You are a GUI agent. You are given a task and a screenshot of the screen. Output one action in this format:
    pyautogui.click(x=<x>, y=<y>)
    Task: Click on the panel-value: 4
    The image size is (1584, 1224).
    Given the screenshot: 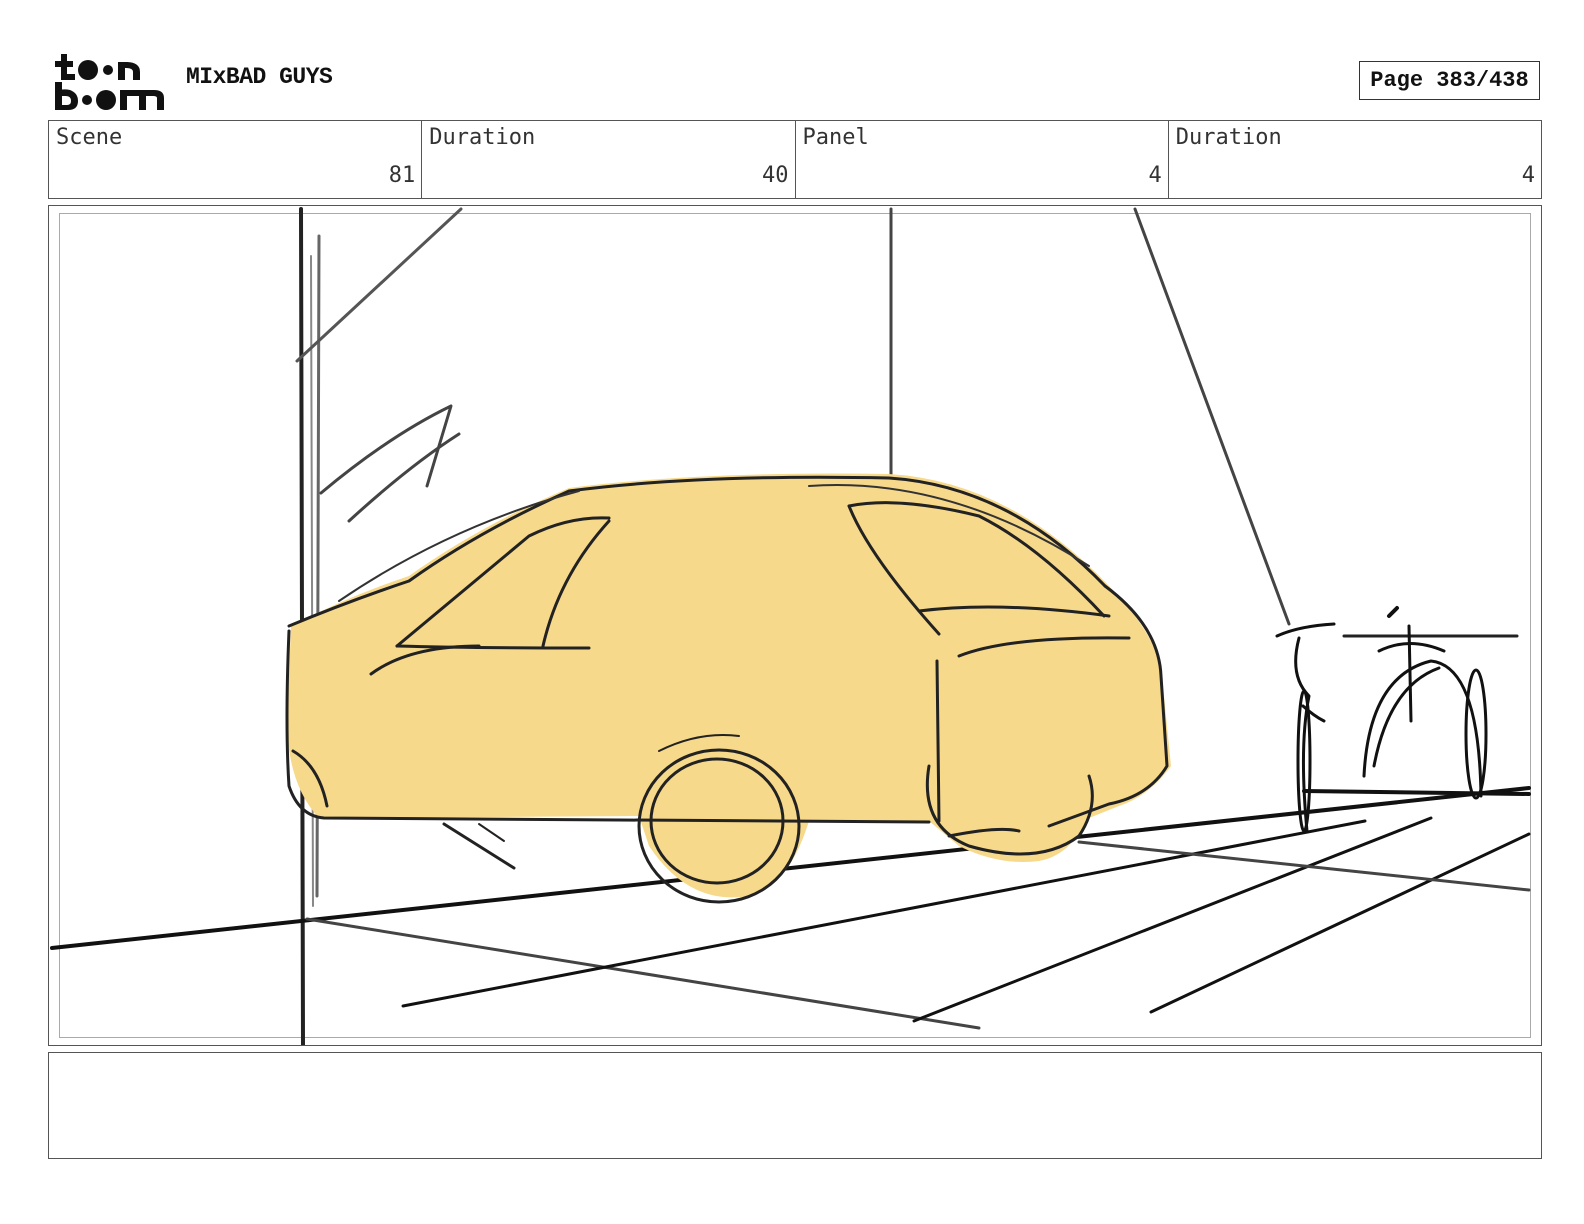 What is the action you would take?
    pyautogui.click(x=1155, y=175)
    